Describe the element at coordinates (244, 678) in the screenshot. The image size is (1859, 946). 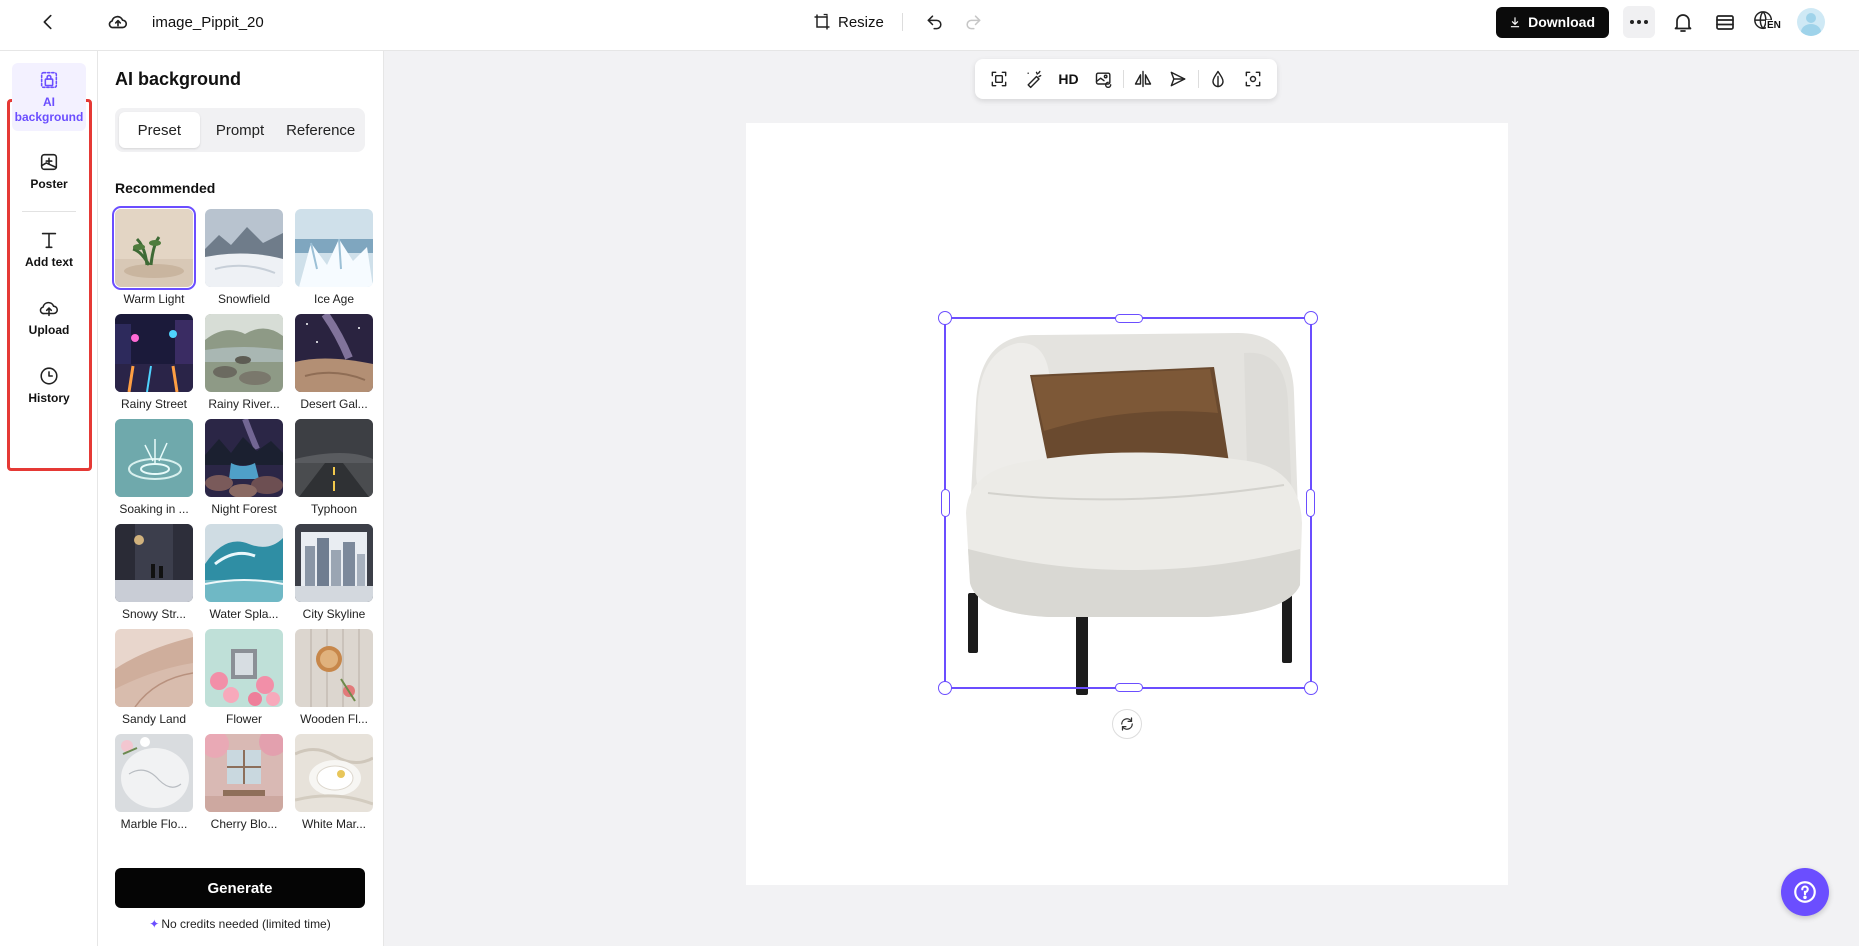
I see `preset-card-flower: Flower` at that location.